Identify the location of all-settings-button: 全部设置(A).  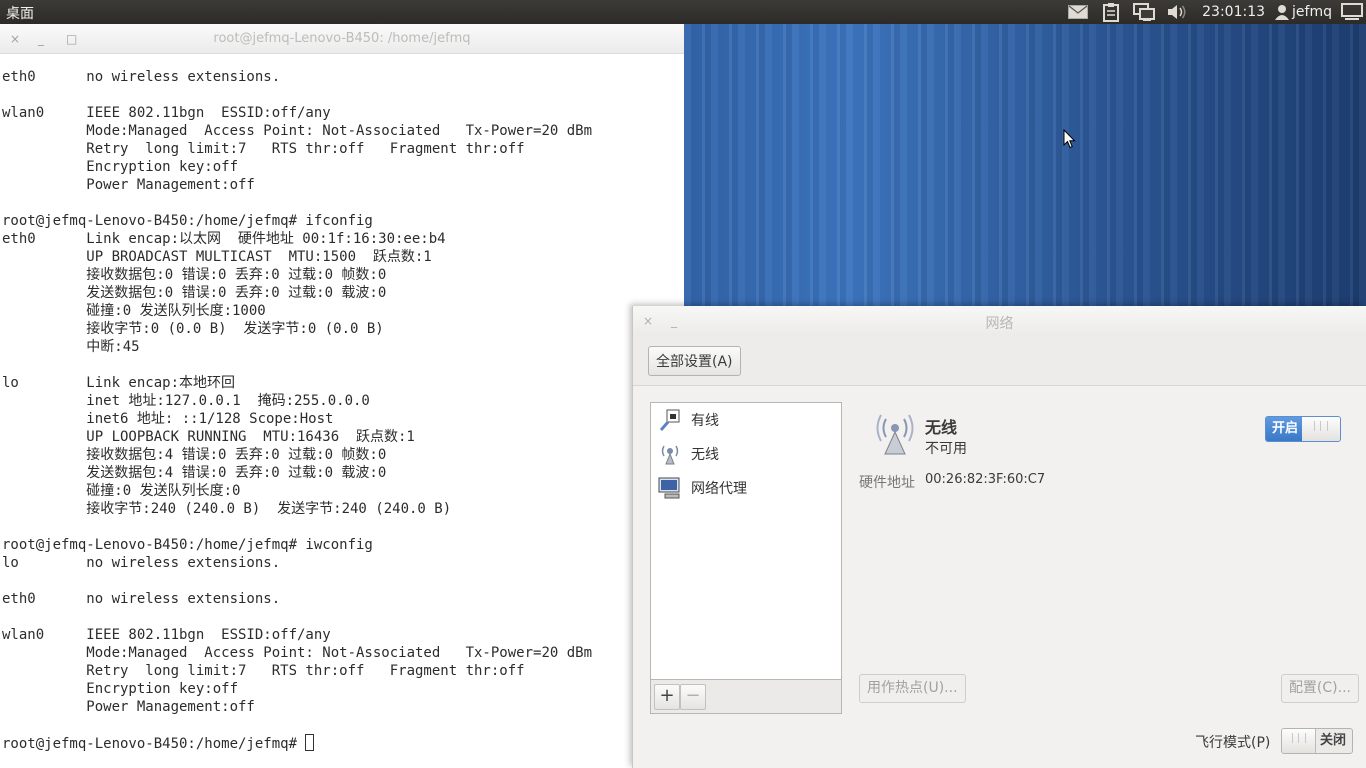
(694, 361).